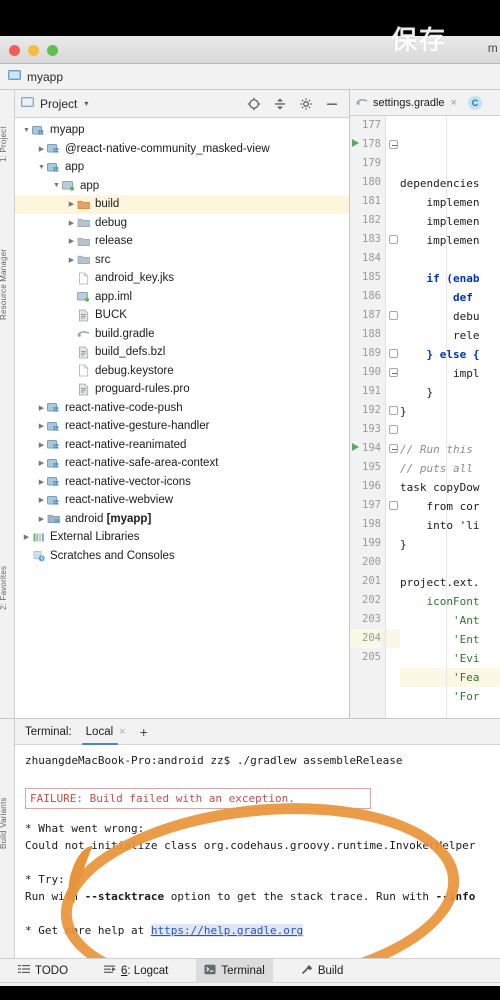 The width and height of the screenshot is (500, 1000). What do you see at coordinates (365, 448) in the screenshot?
I see `gutter-line-number: 194` at bounding box center [365, 448].